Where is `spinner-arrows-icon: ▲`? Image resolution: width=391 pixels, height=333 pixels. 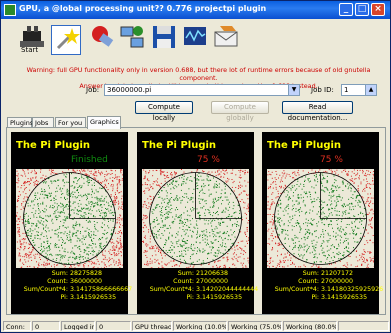 spinner-arrows-icon: ▲ is located at coordinates (370, 90).